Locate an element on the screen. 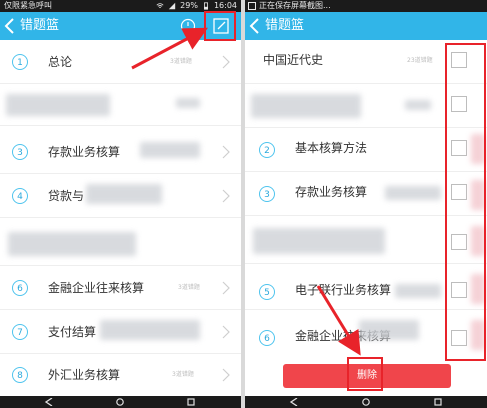  item-label: 中国近代史 is located at coordinates (293, 60).